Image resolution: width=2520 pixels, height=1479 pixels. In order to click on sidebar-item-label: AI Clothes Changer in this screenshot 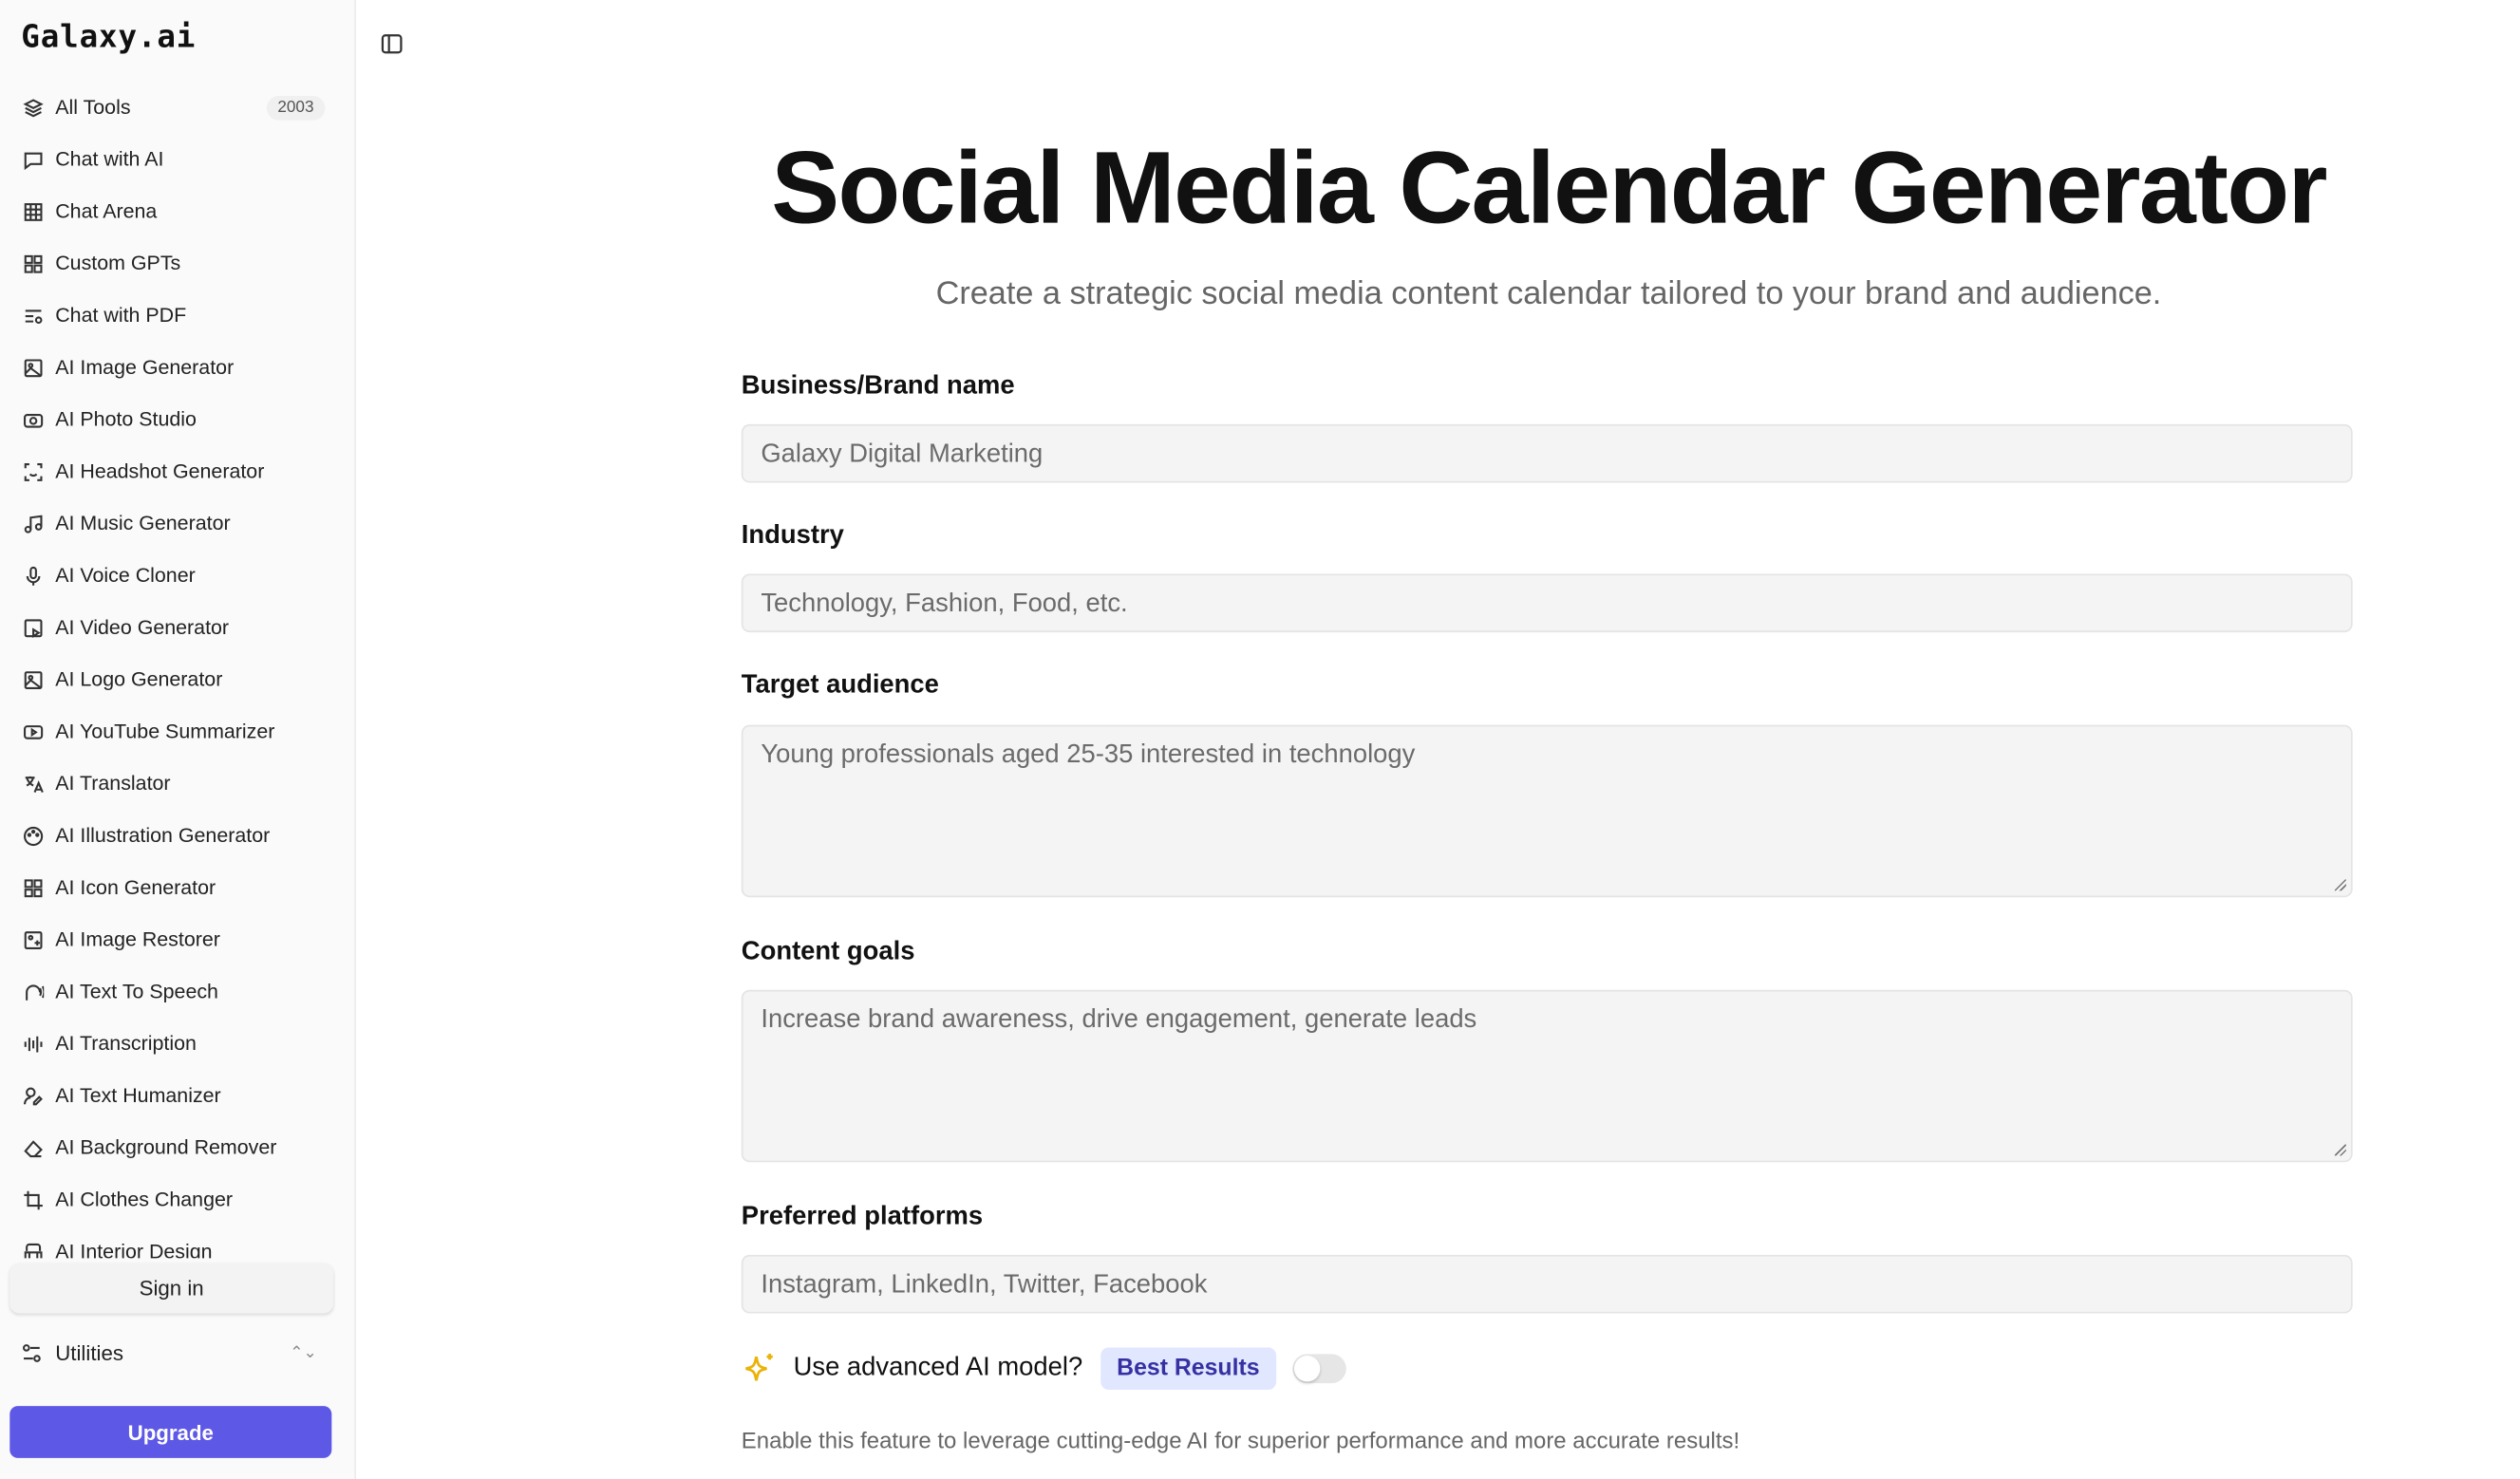, I will do `click(144, 1199)`.